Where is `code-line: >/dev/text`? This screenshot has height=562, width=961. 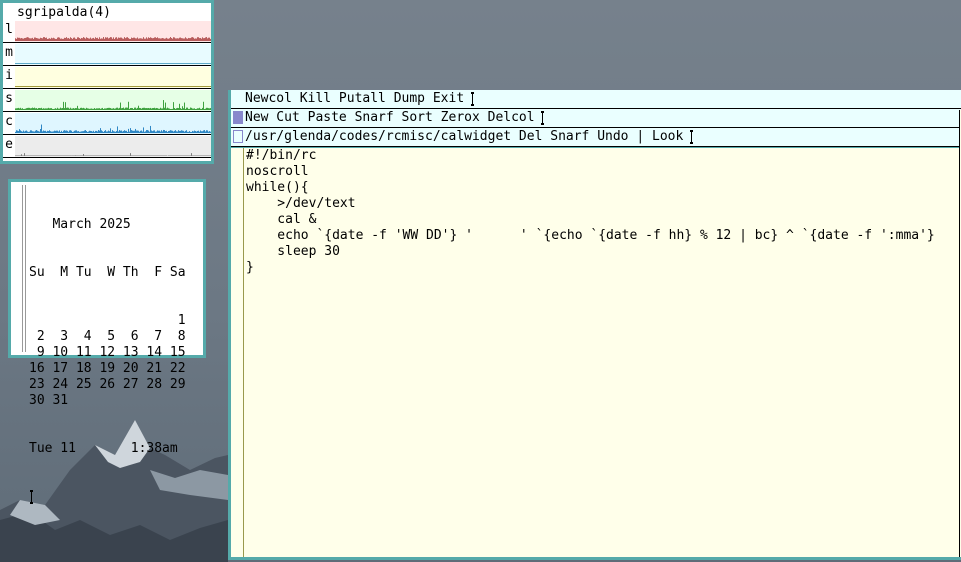
code-line: >/dev/text is located at coordinates (590, 204).